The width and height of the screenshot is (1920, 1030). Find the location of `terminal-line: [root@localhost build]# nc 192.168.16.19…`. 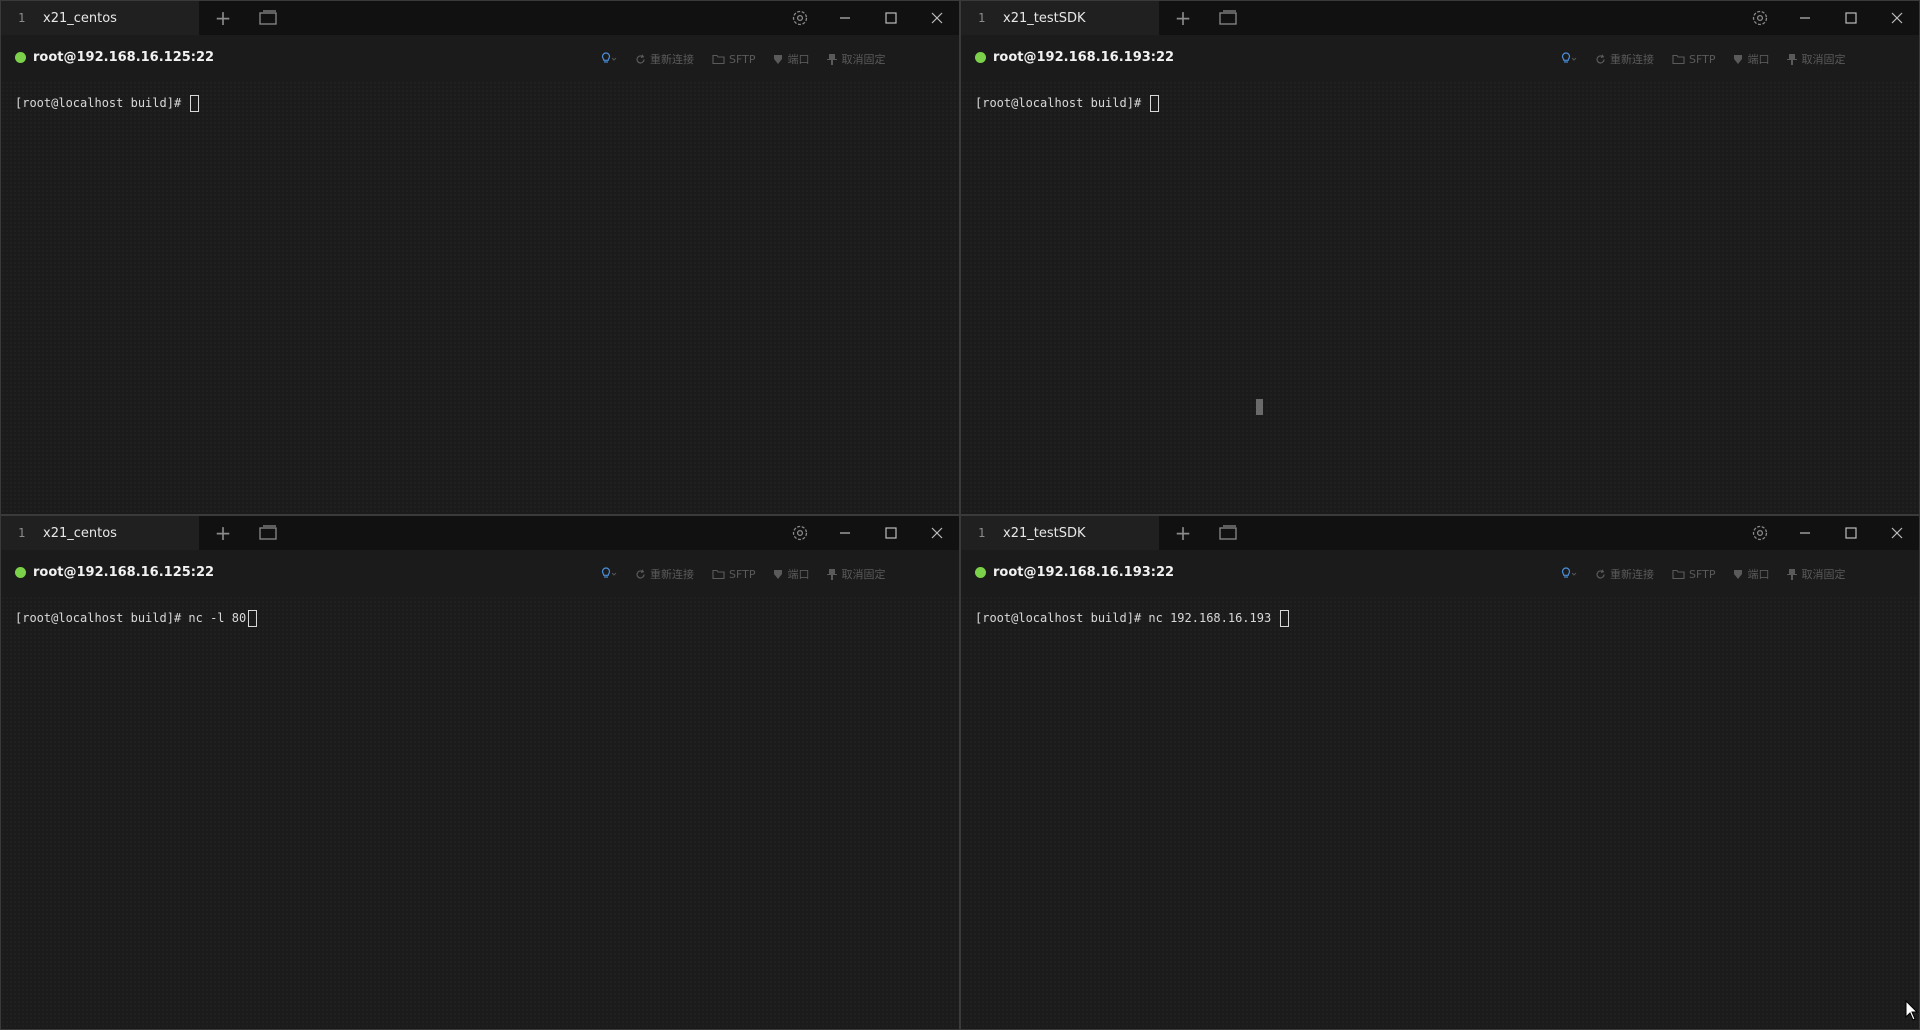

terminal-line: [root@localhost build]# nc 192.168.16.19… is located at coordinates (1132, 618).